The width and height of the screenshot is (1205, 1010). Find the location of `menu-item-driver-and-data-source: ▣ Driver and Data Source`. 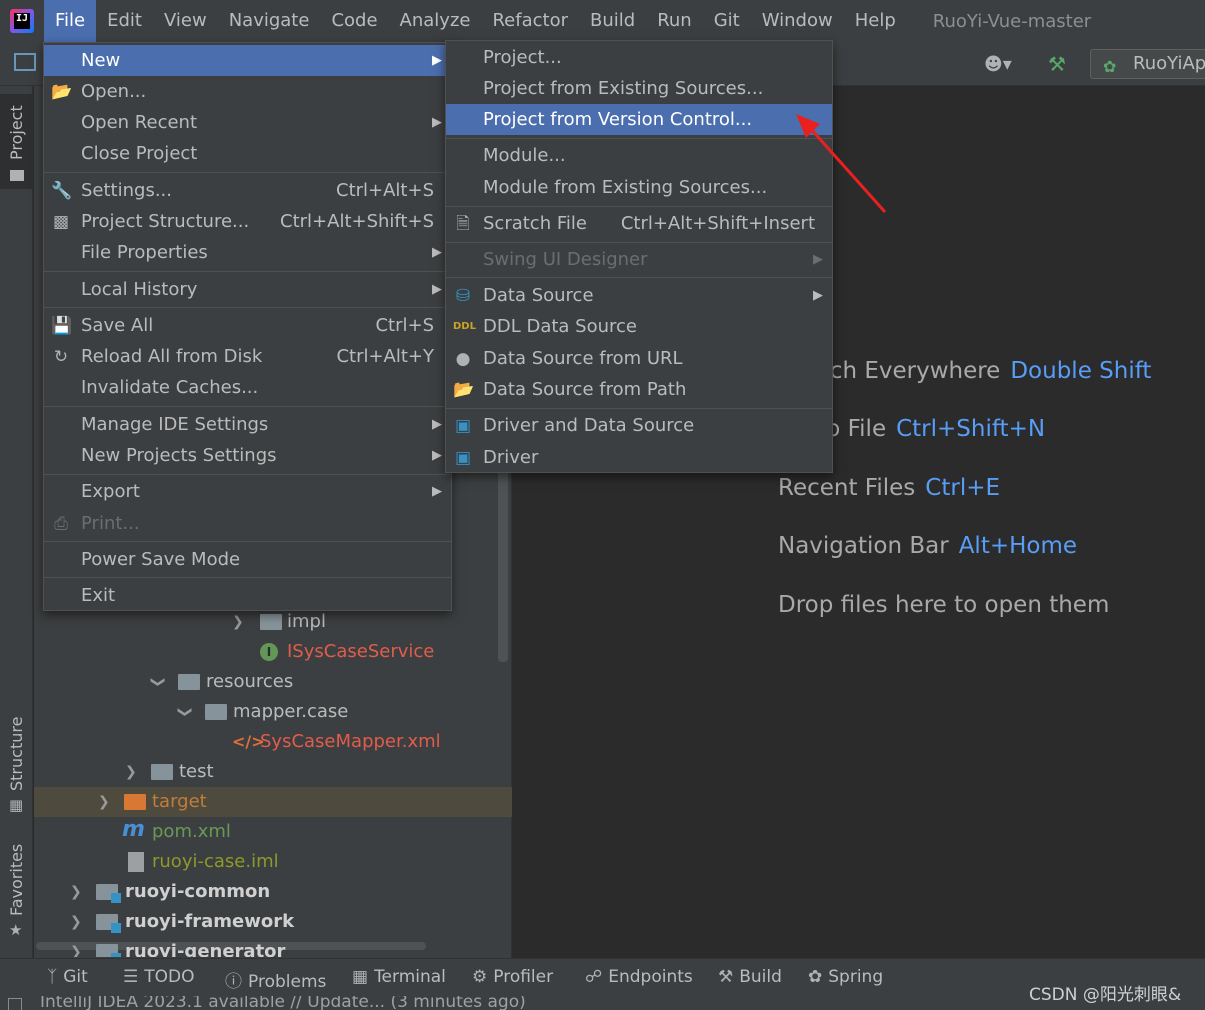

menu-item-driver-and-data-source: ▣ Driver and Data Source is located at coordinates (639, 425).